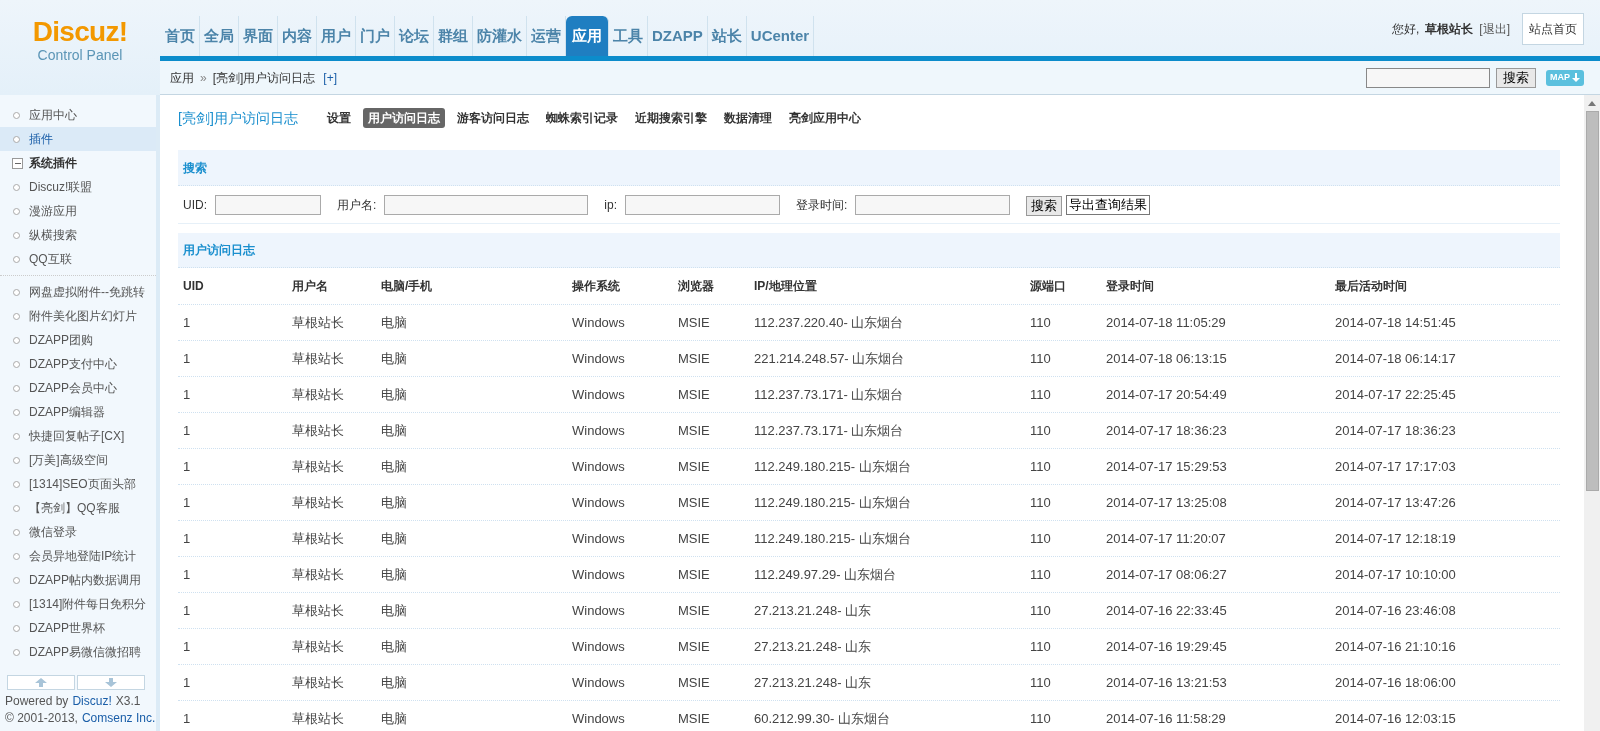 This screenshot has height=731, width=1600. Describe the element at coordinates (813, 682) in the screenshot. I see `table-cell-text: 27.213.21.248- 山东` at that location.